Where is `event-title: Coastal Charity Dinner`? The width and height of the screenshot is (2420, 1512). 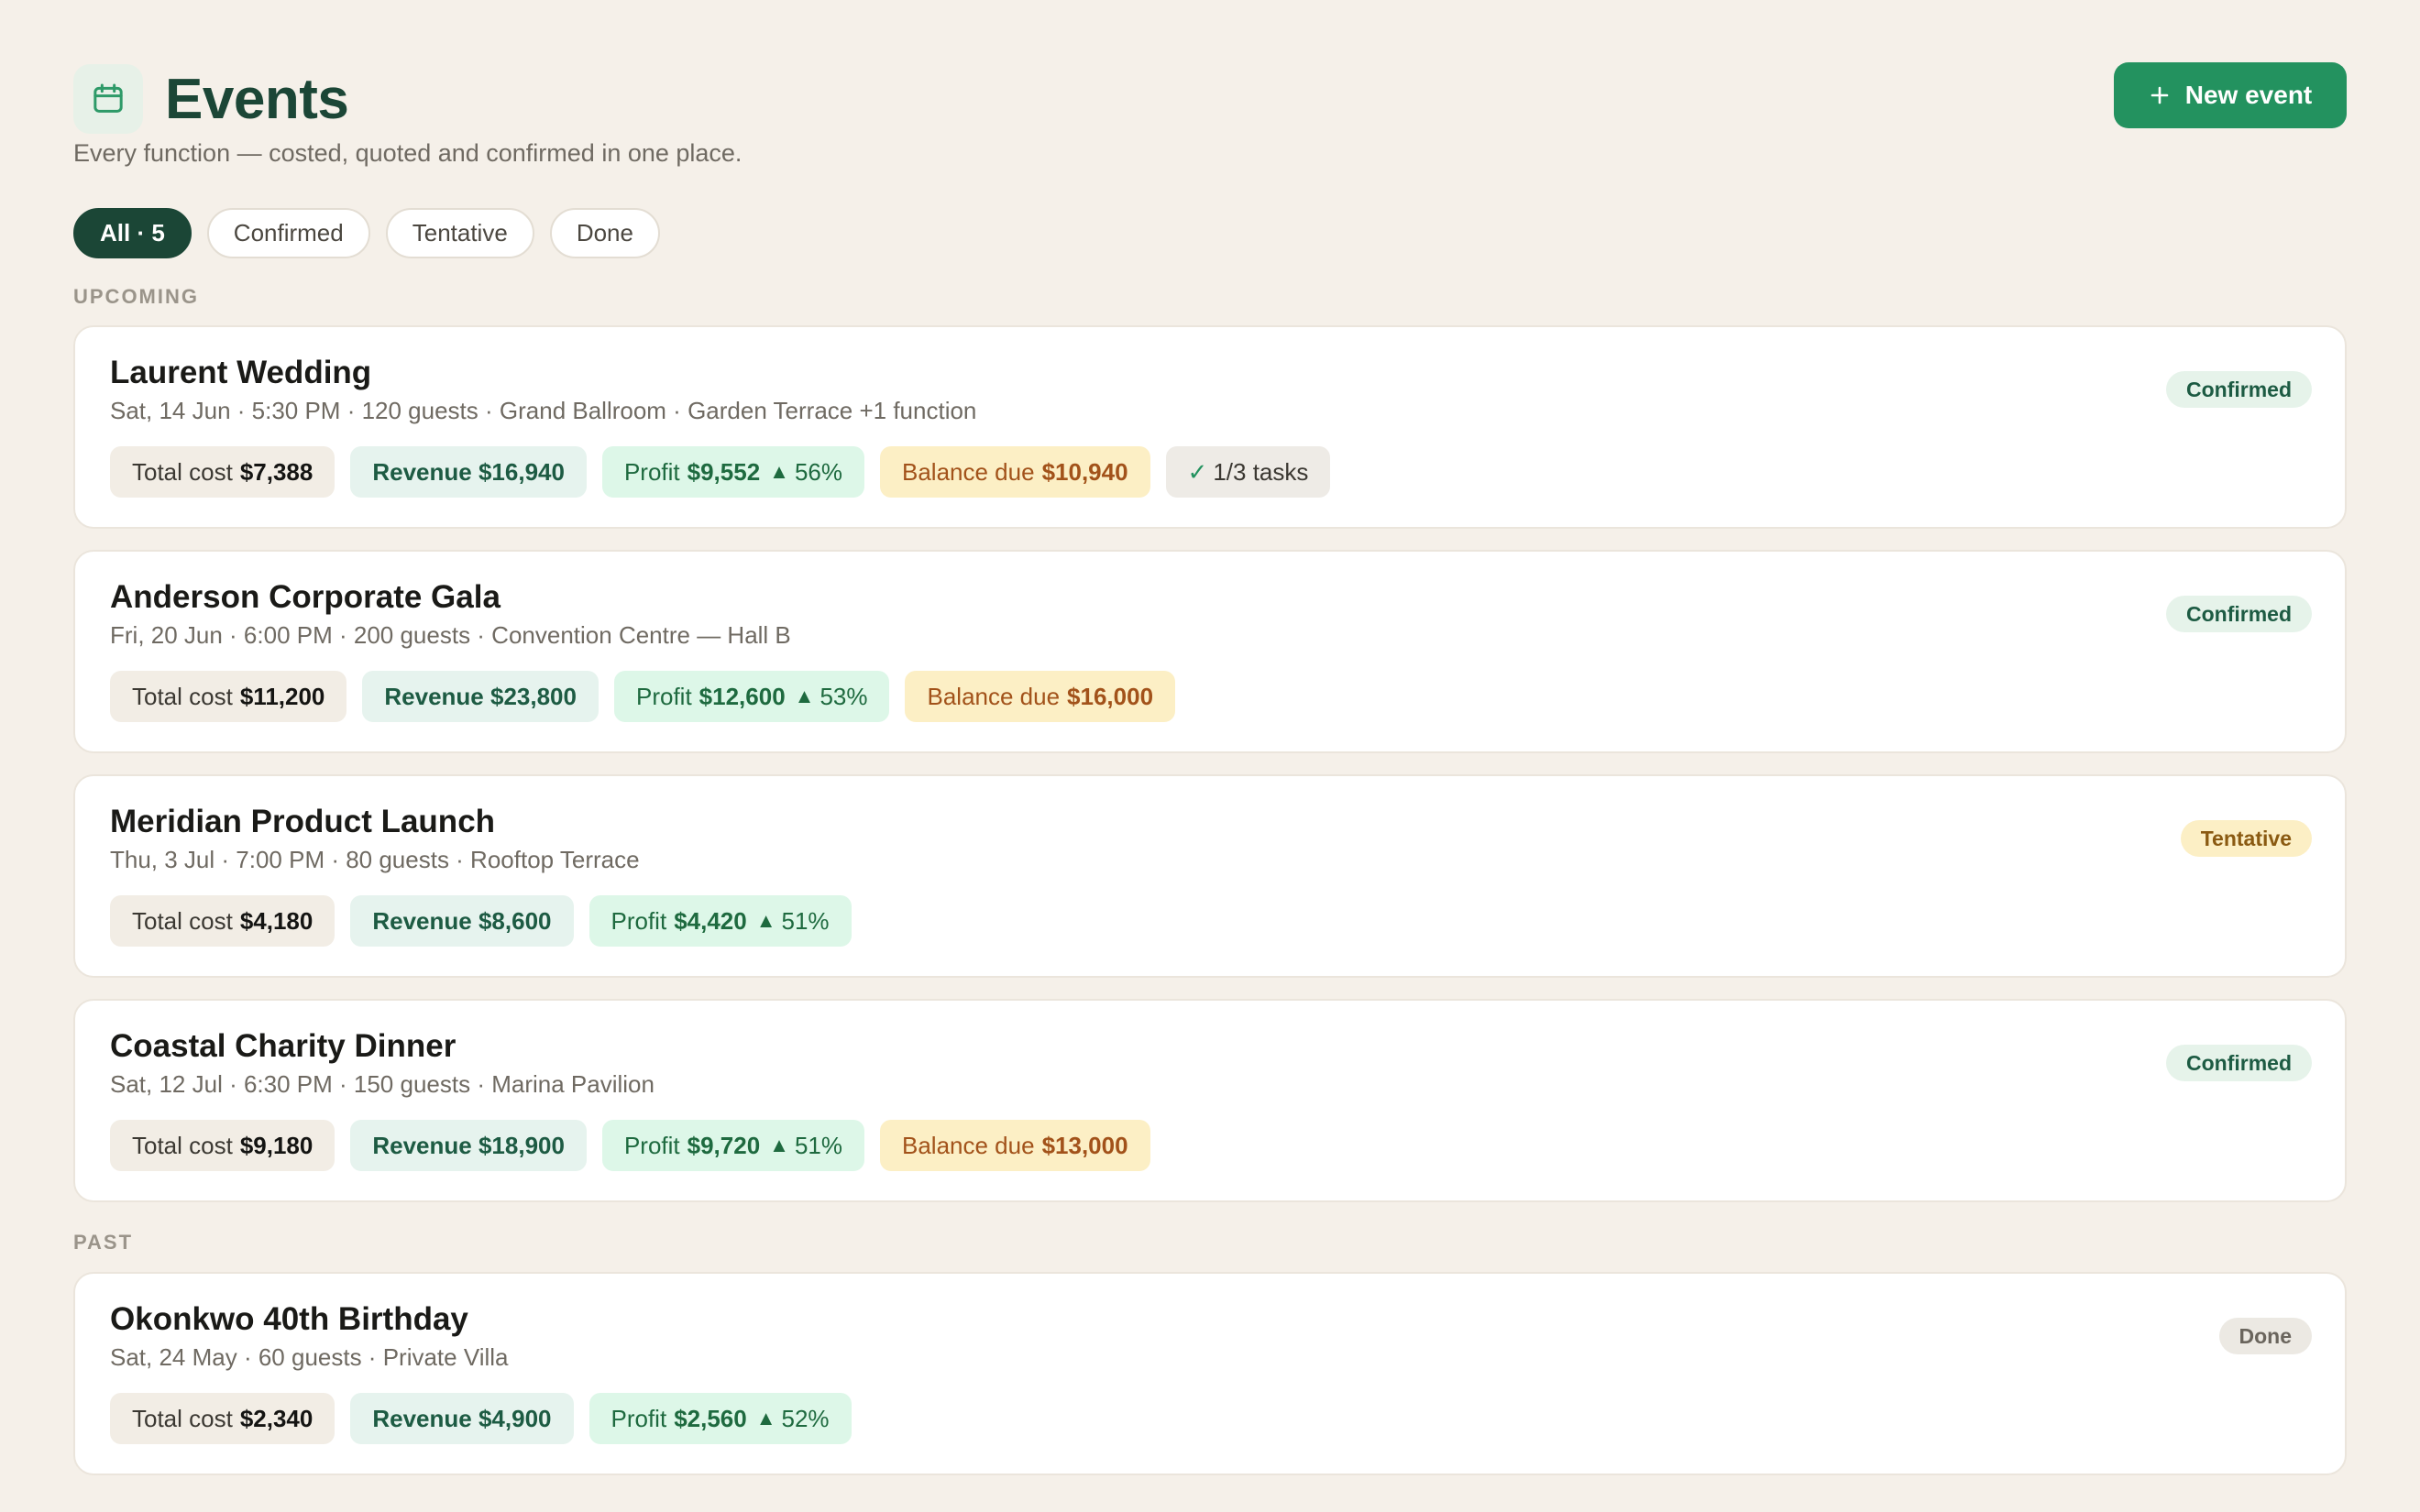
event-title: Coastal Charity Dinner is located at coordinates (283, 1046).